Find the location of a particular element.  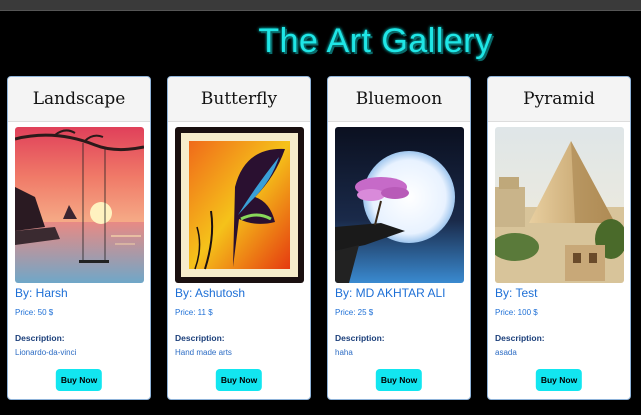

card-header: Pyramid is located at coordinates (559, 99).